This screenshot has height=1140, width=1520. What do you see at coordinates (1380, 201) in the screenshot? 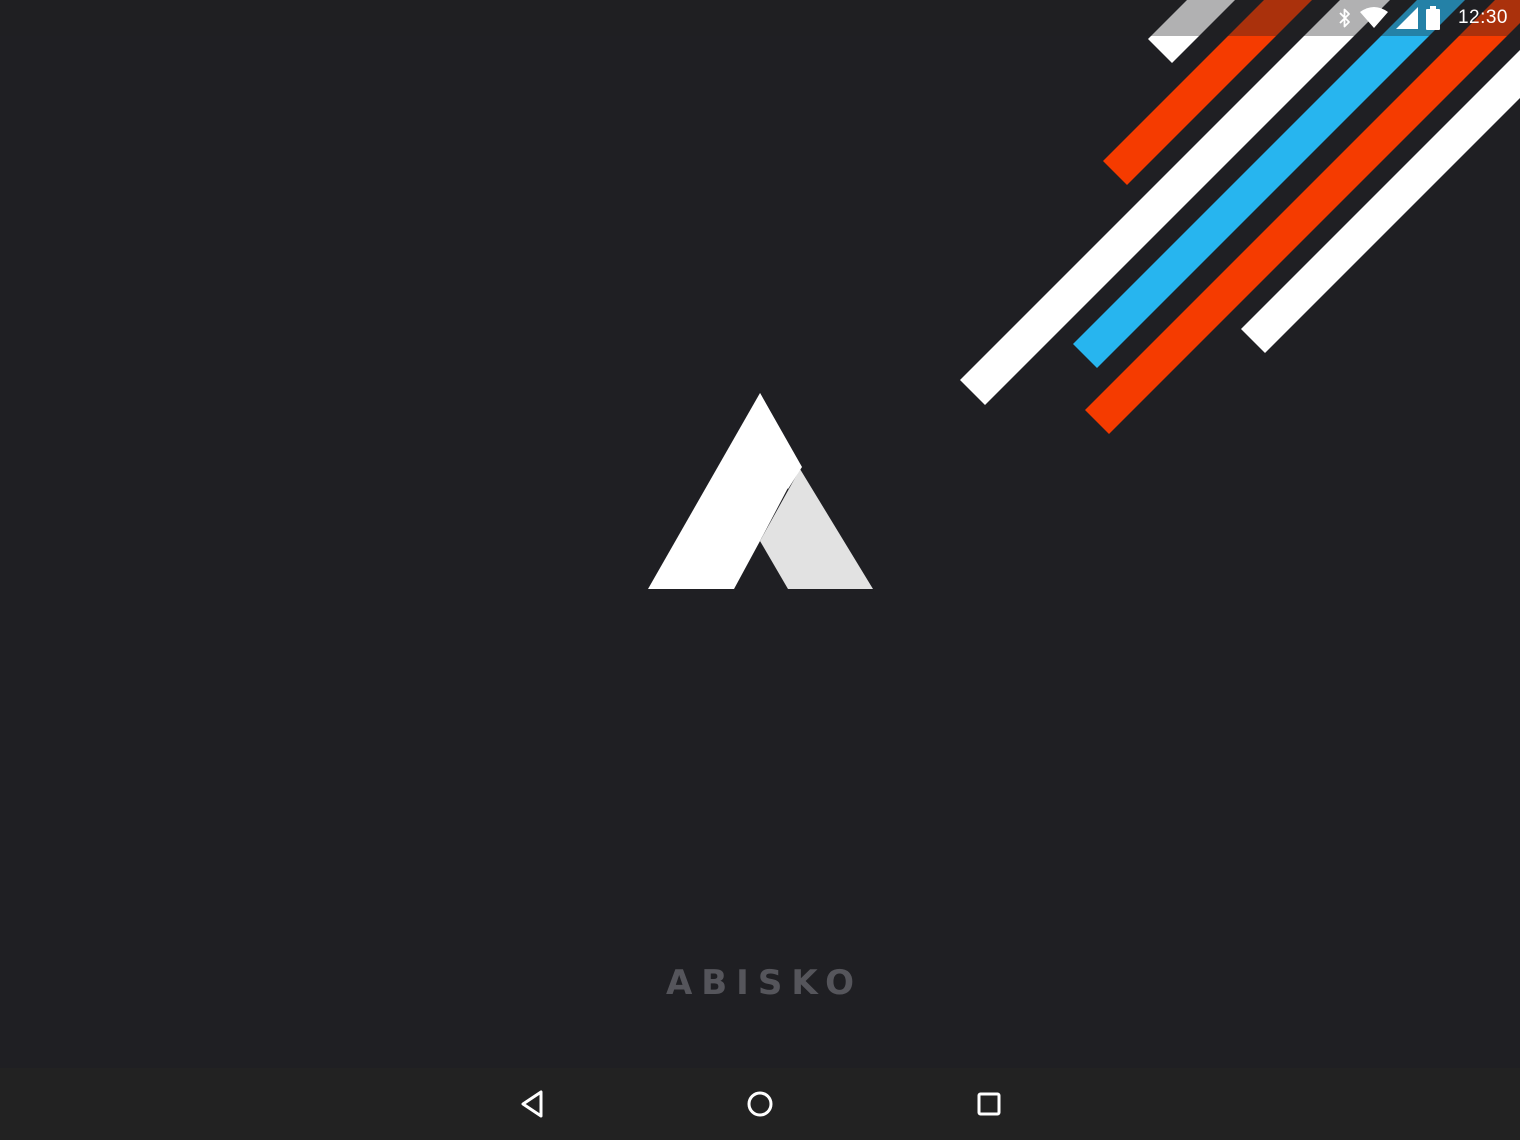
I see `stripe-white-right` at bounding box center [1380, 201].